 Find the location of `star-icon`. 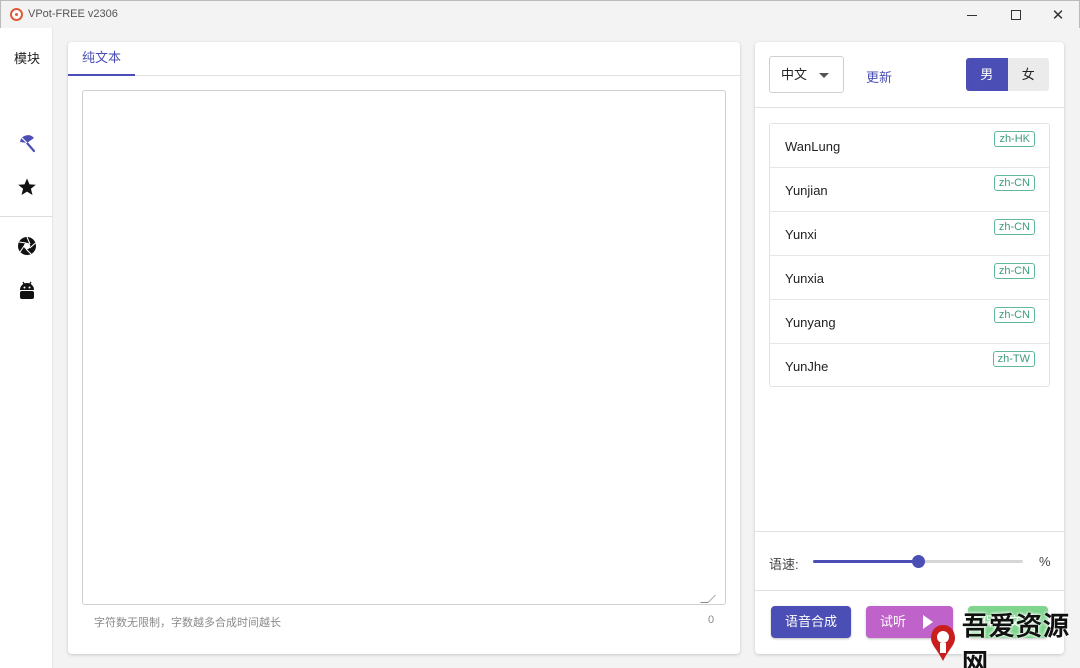

star-icon is located at coordinates (27, 186).